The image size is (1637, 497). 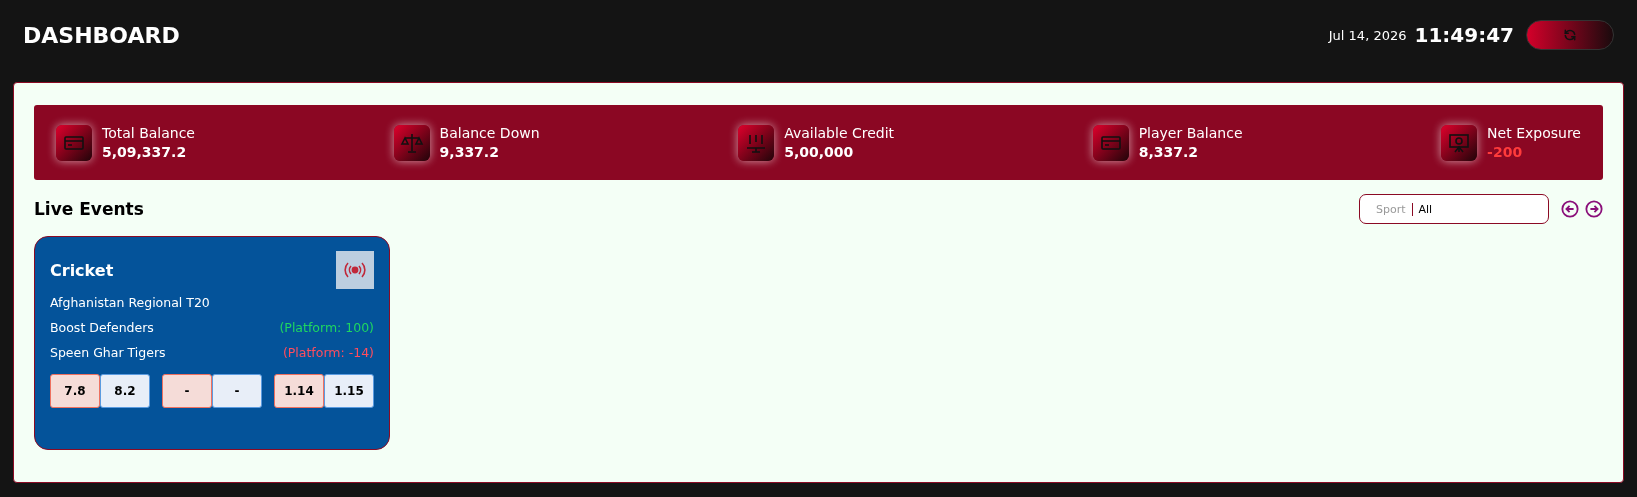 I want to click on stat-label: Net Exposure, so click(x=1534, y=133).